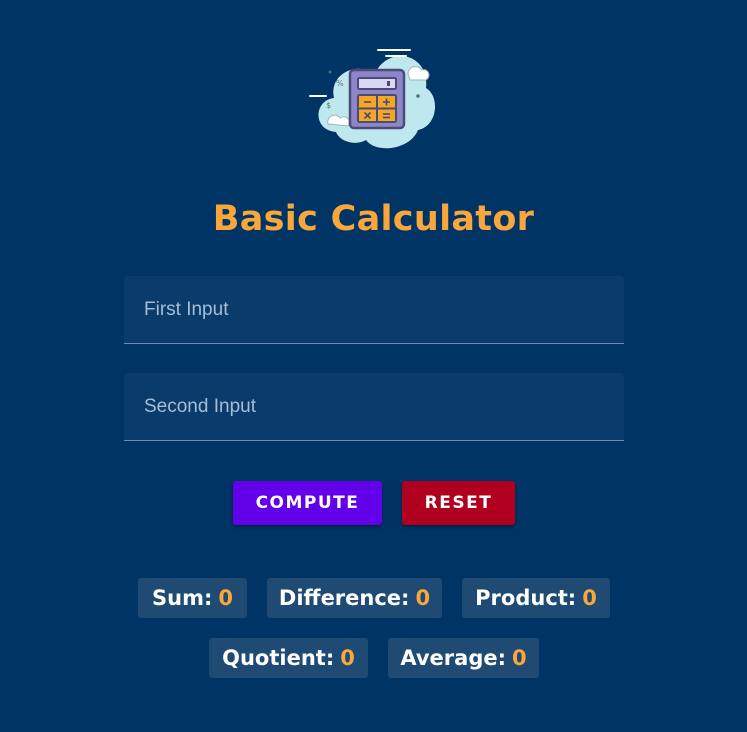  I want to click on first-input-field, so click(374, 310).